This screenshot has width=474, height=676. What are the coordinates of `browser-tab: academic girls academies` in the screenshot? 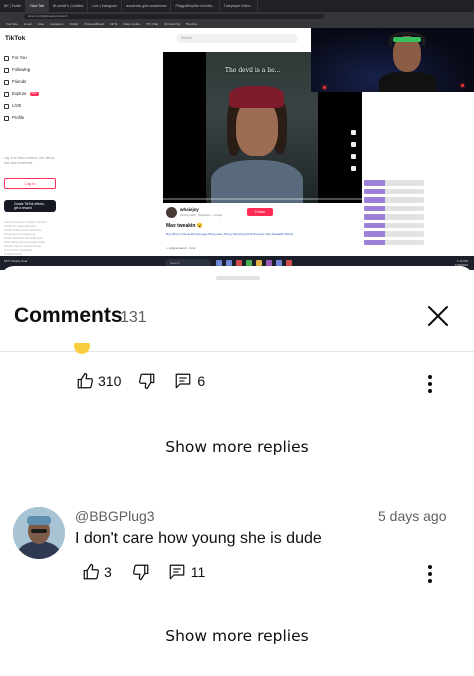 It's located at (147, 6).